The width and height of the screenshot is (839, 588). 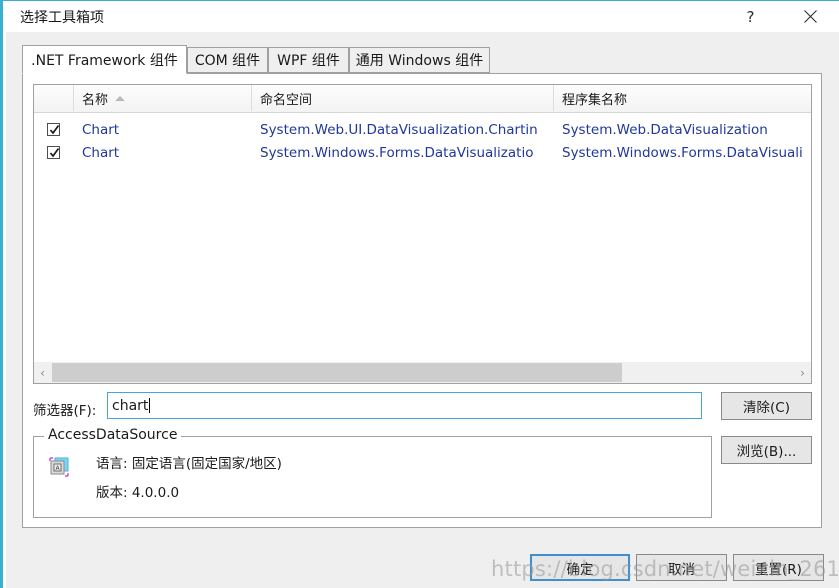 I want to click on tab-wpf-components: WPF 组件, so click(x=308, y=60).